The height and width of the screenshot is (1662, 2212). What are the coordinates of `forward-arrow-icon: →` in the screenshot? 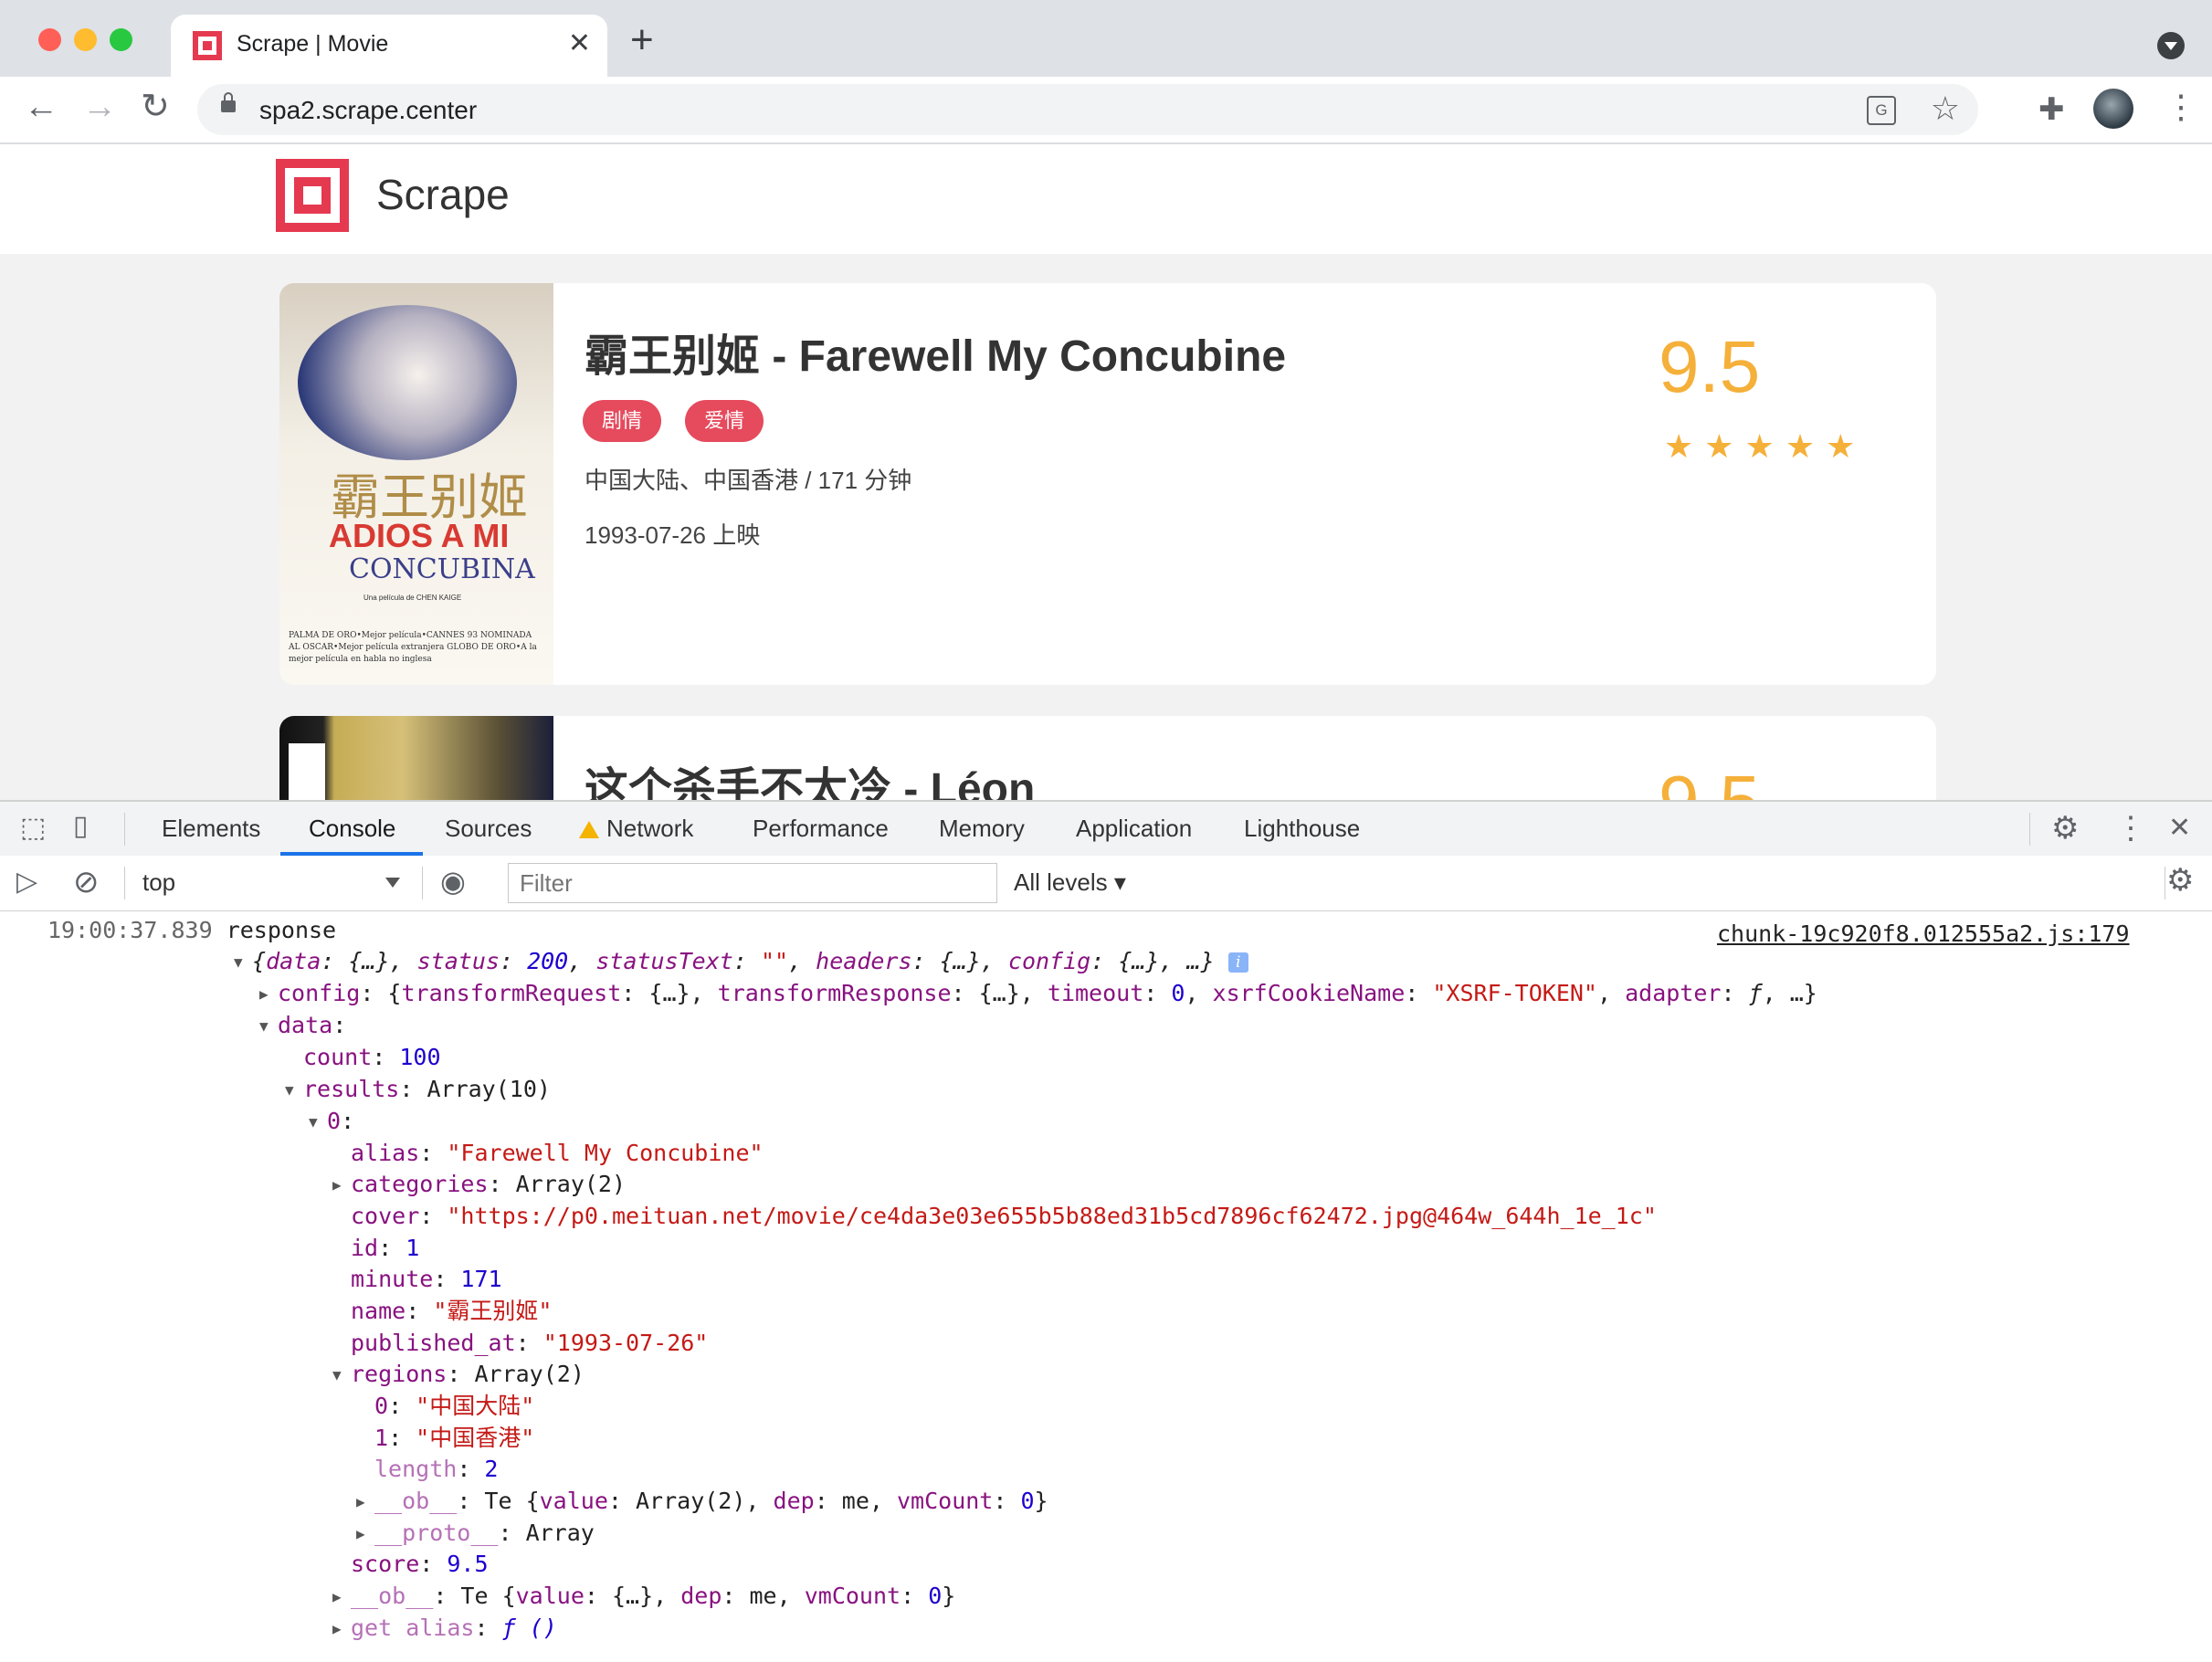 It's located at (100, 106).